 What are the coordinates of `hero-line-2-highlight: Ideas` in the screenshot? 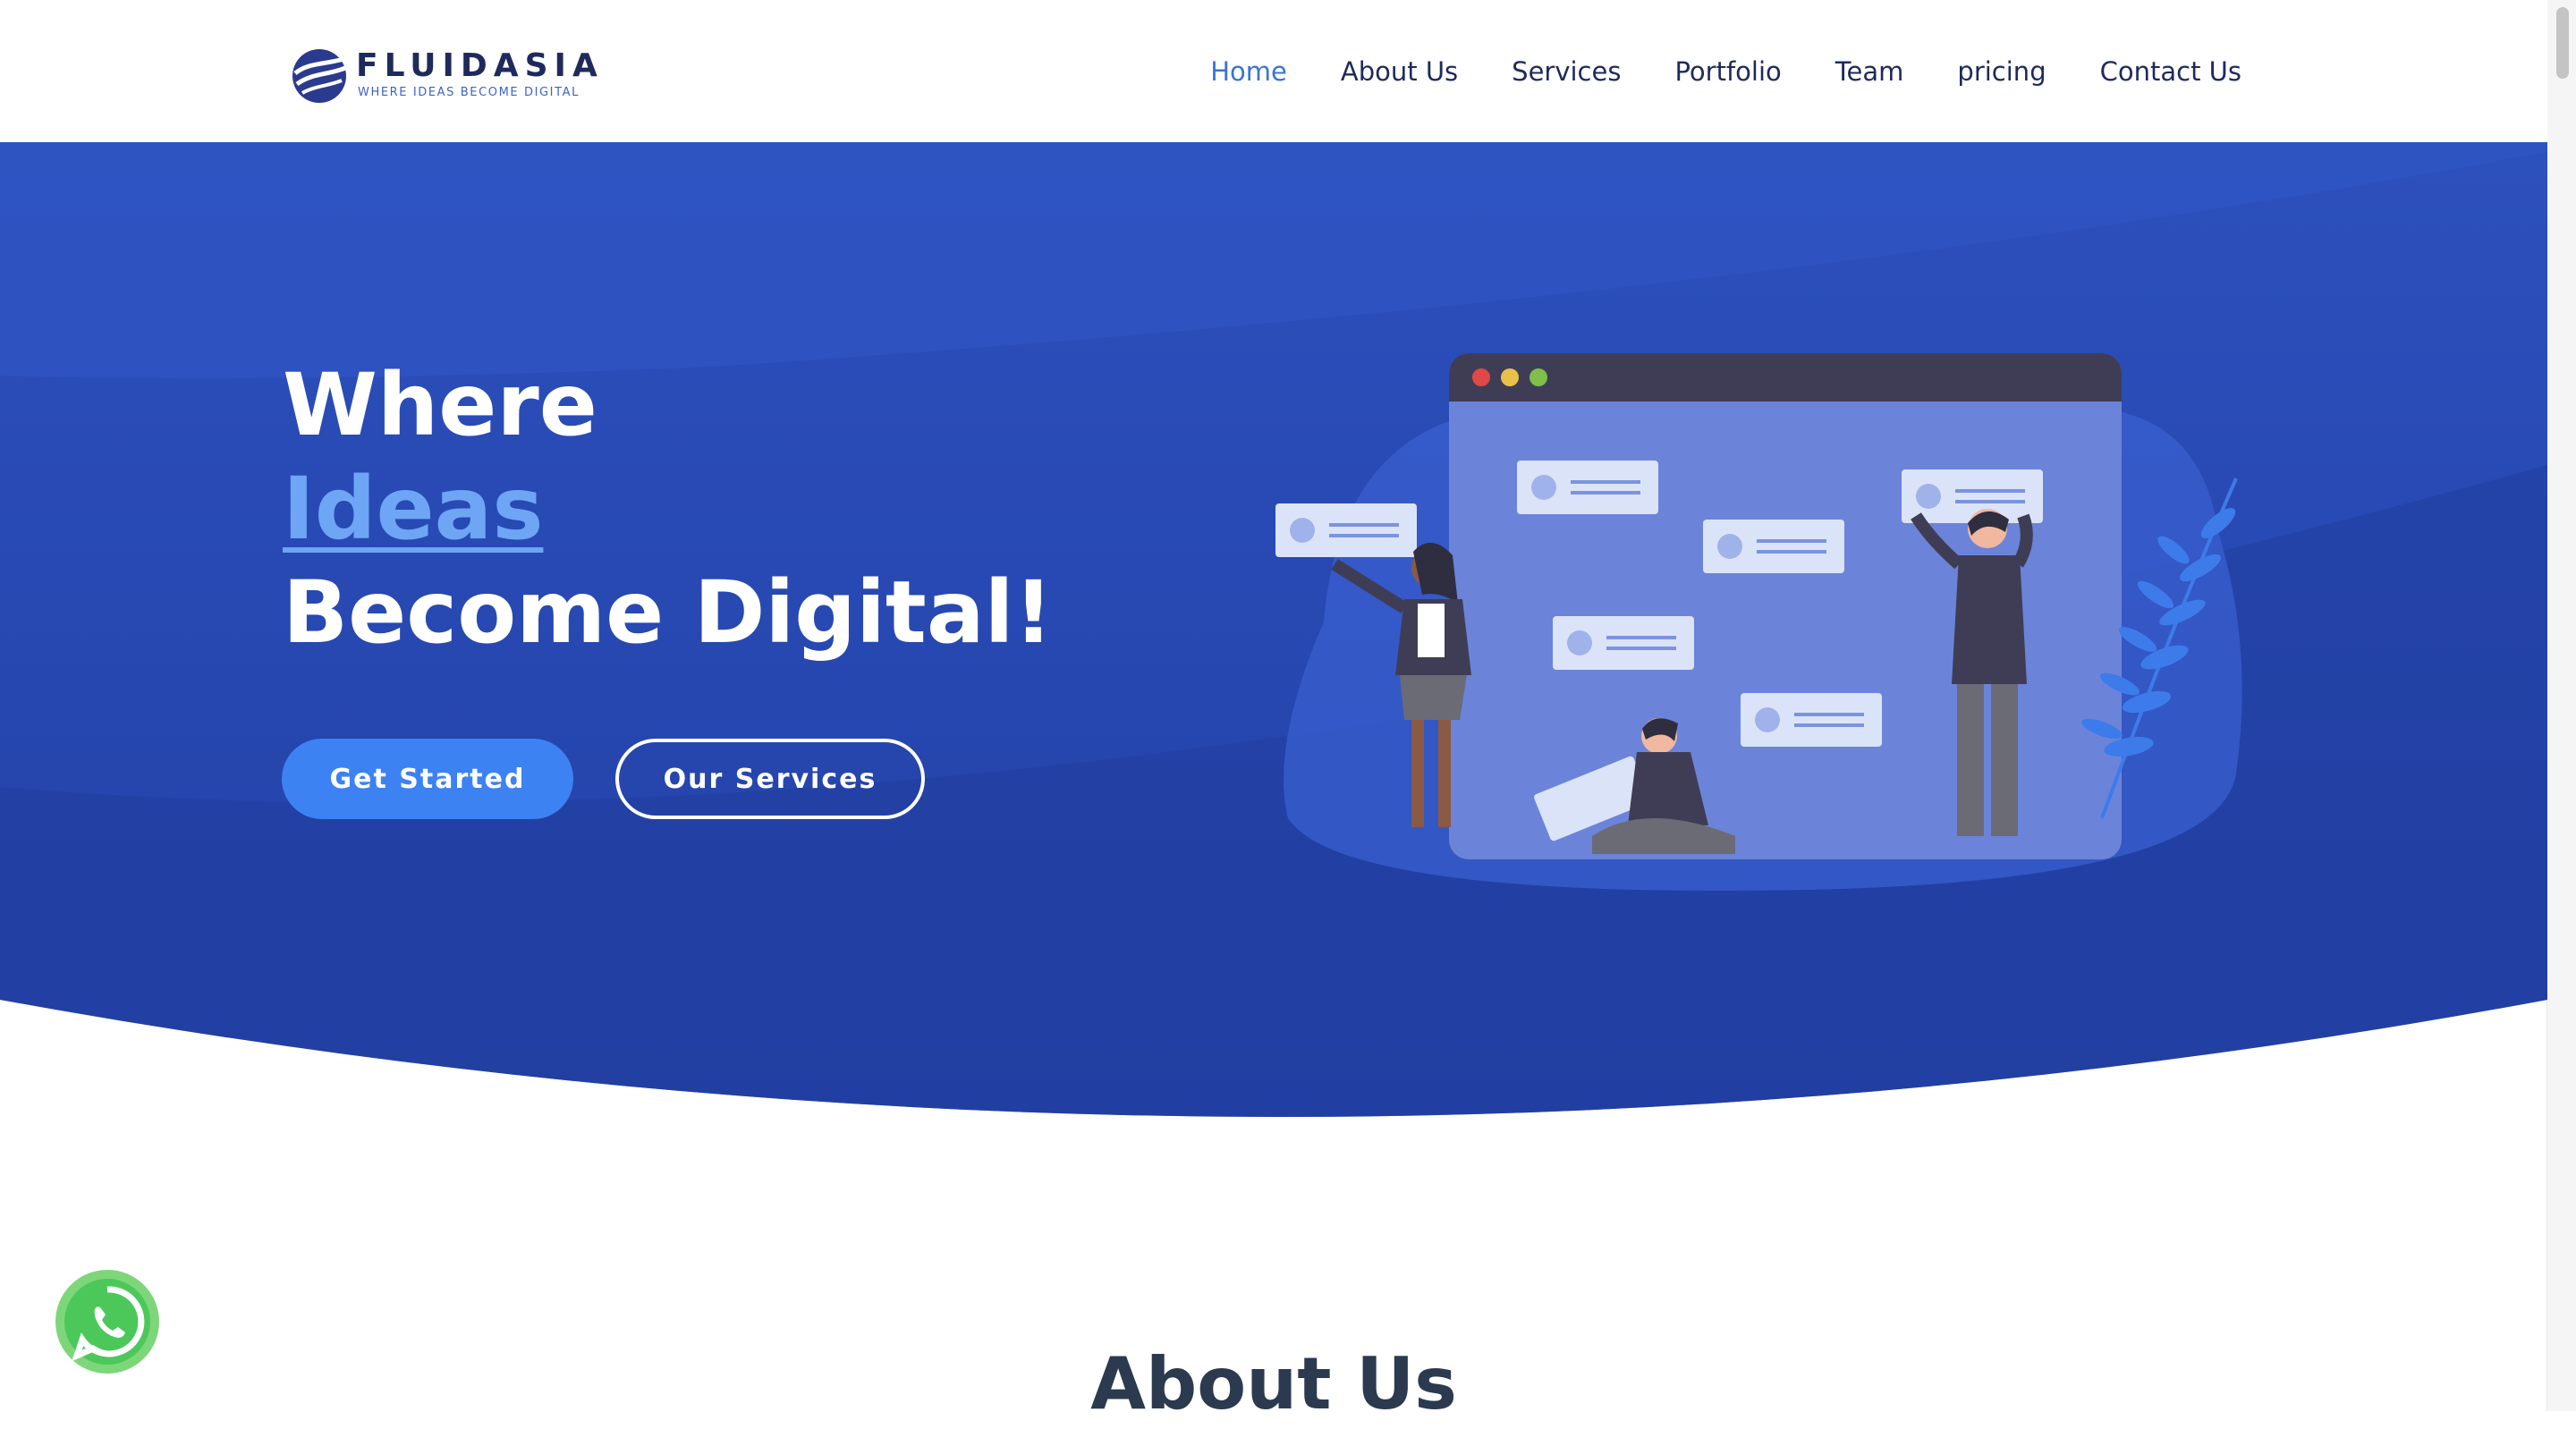 It's located at (413, 509).